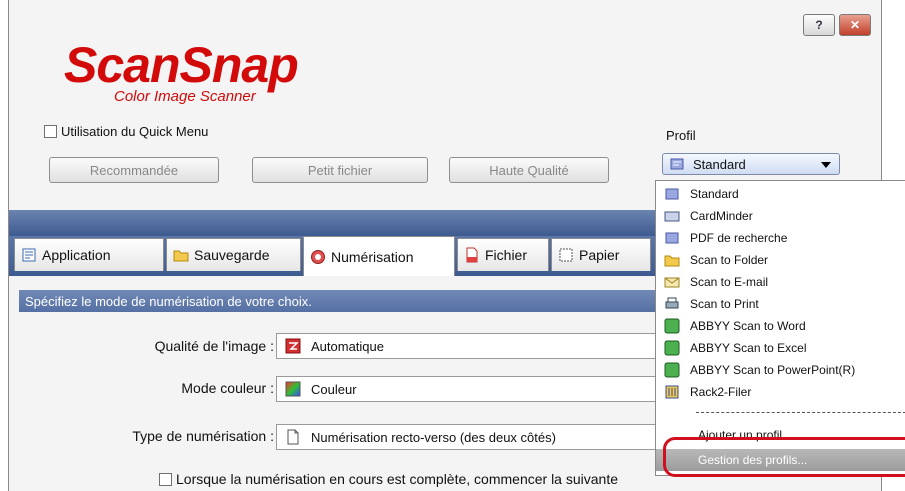 Image resolution: width=905 pixels, height=491 pixels. Describe the element at coordinates (819, 25) in the screenshot. I see `help-button: ?` at that location.